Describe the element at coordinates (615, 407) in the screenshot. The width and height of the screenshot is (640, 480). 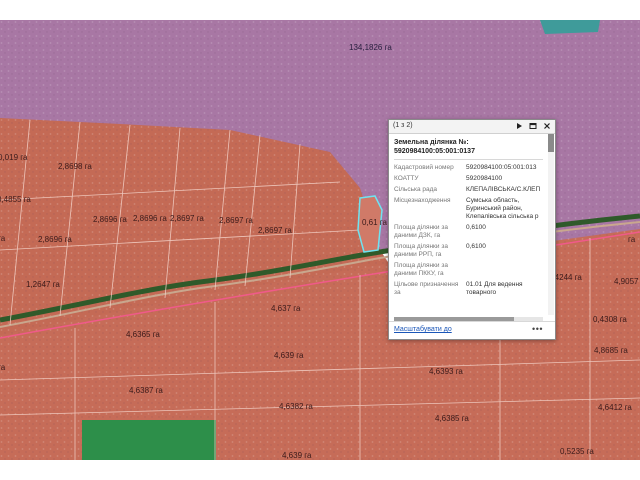
I see `parcel-label: 4,6412 га` at that location.